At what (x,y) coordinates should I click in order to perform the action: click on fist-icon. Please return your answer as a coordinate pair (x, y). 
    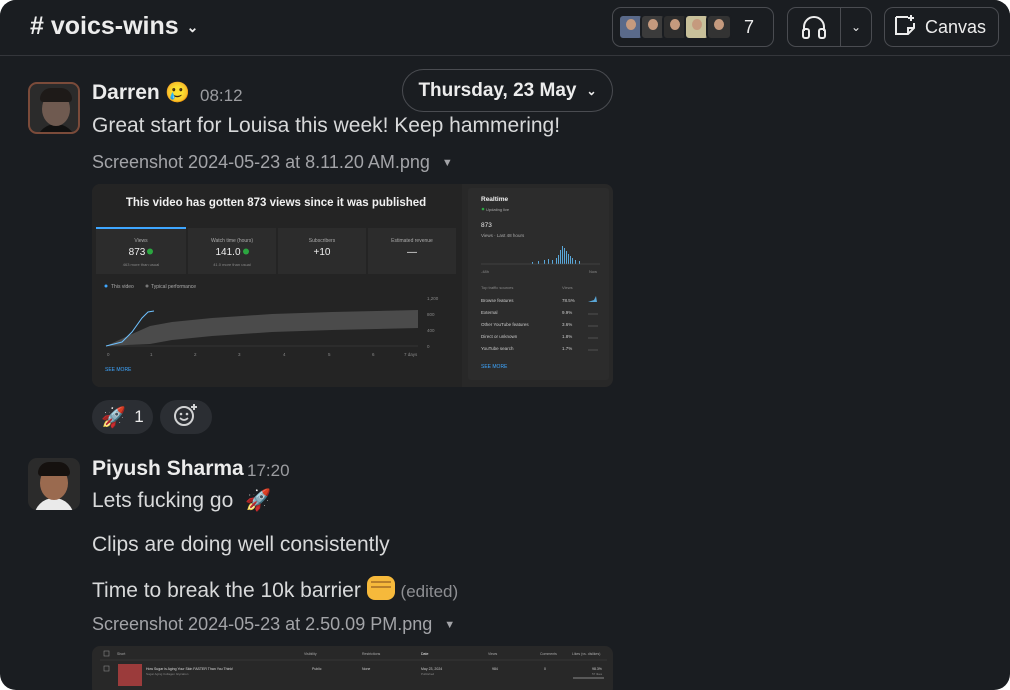
    Looking at the image, I should click on (380, 588).